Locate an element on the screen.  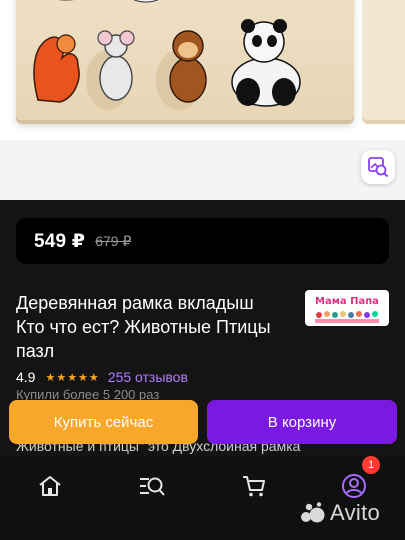
image-search-icon is located at coordinates (378, 167).